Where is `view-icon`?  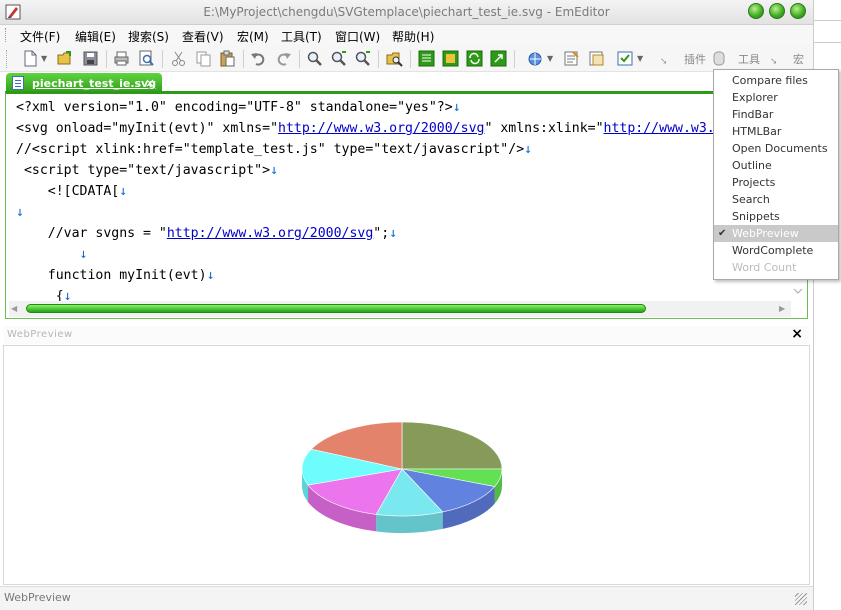 view-icon is located at coordinates (450, 58).